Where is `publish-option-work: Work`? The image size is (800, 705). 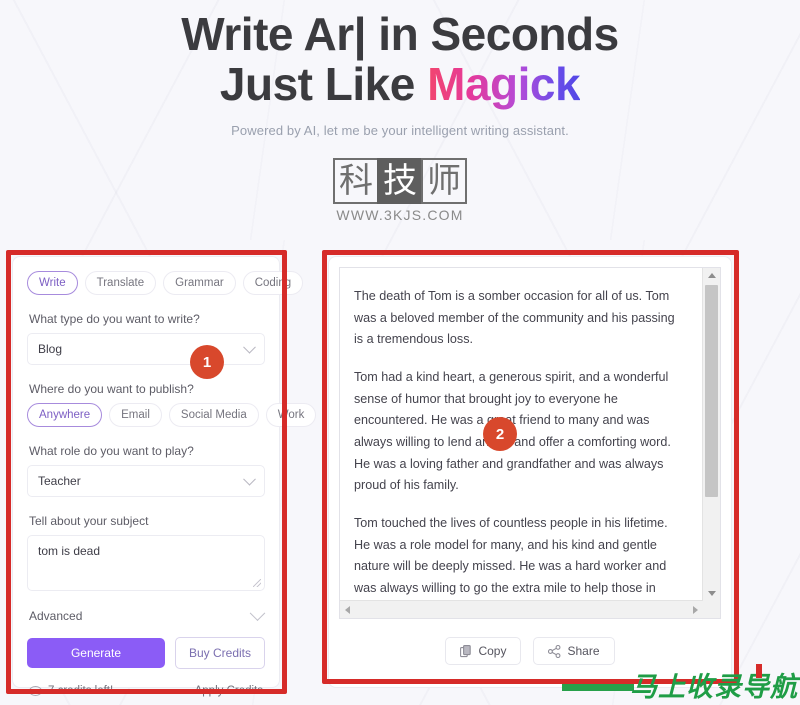 publish-option-work: Work is located at coordinates (291, 415).